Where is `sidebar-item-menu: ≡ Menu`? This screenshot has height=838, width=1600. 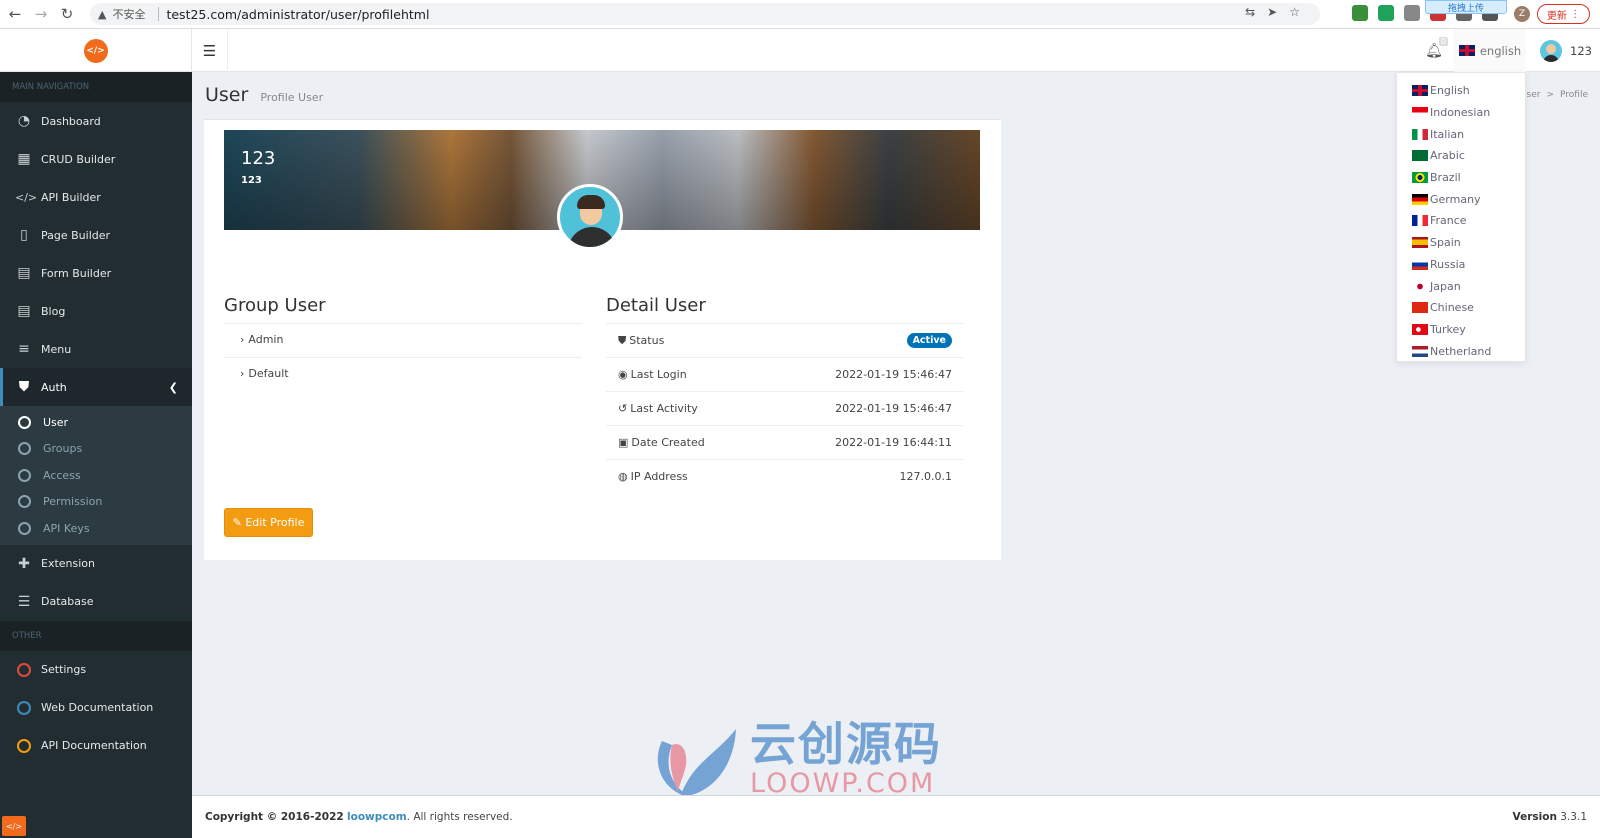 sidebar-item-menu: ≡ Menu is located at coordinates (96, 349).